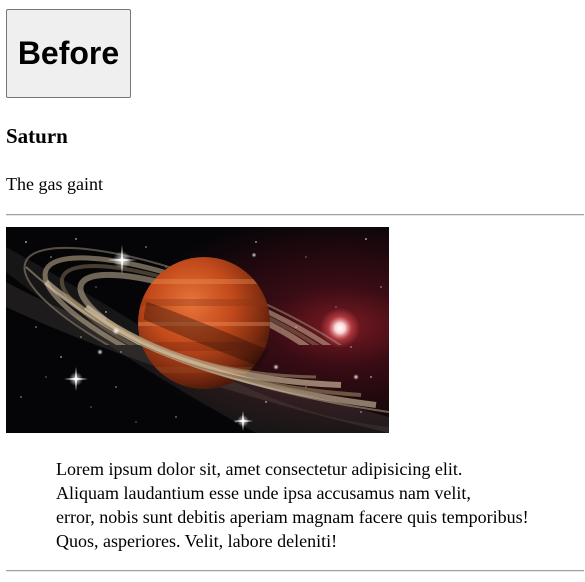 The image size is (585, 582). Describe the element at coordinates (295, 571) in the screenshot. I see `bottom-divider` at that location.